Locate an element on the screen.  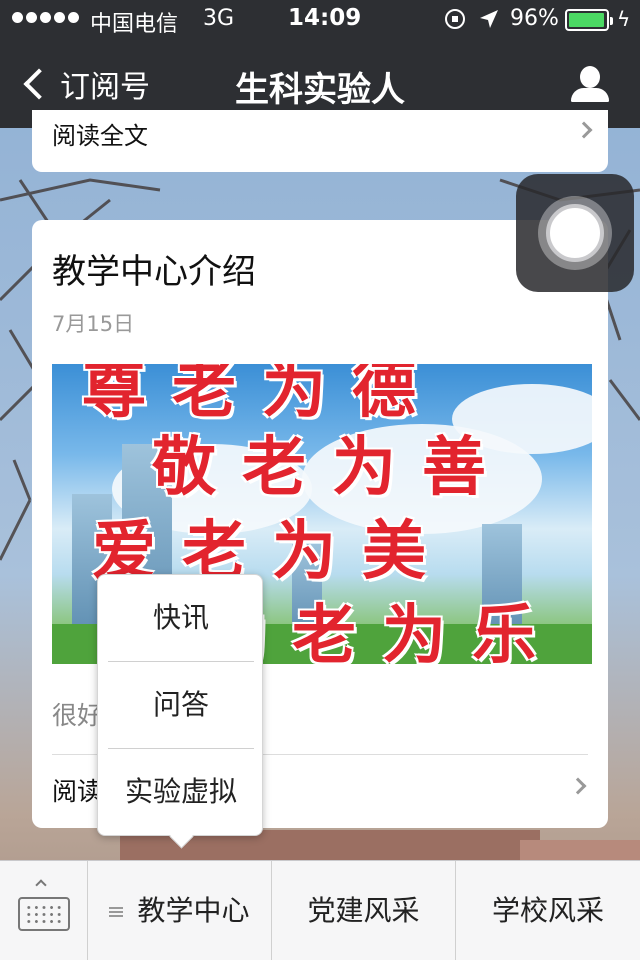
previous-article-card: 阅读全文 is located at coordinates (320, 141).